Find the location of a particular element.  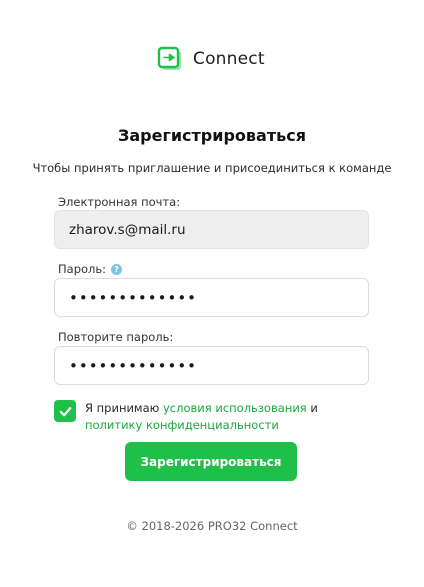

help-icon: ? is located at coordinates (117, 269).